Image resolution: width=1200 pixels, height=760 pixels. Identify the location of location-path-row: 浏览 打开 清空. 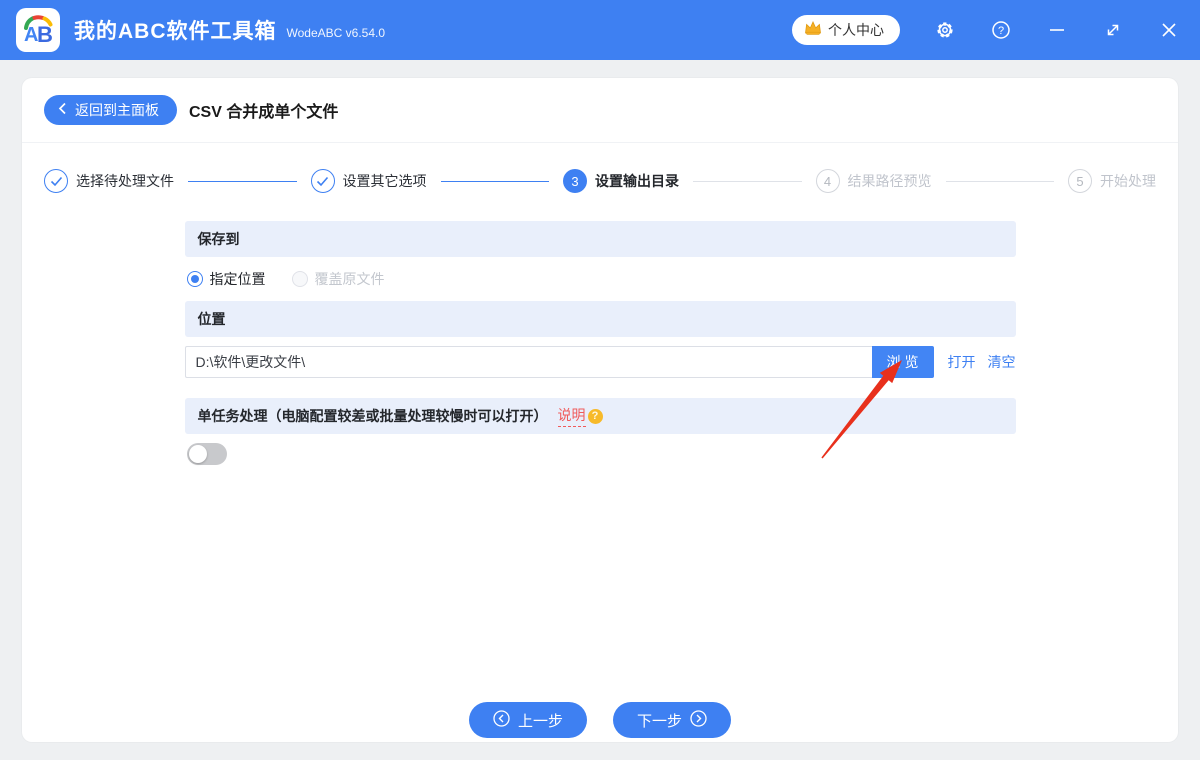
(600, 362).